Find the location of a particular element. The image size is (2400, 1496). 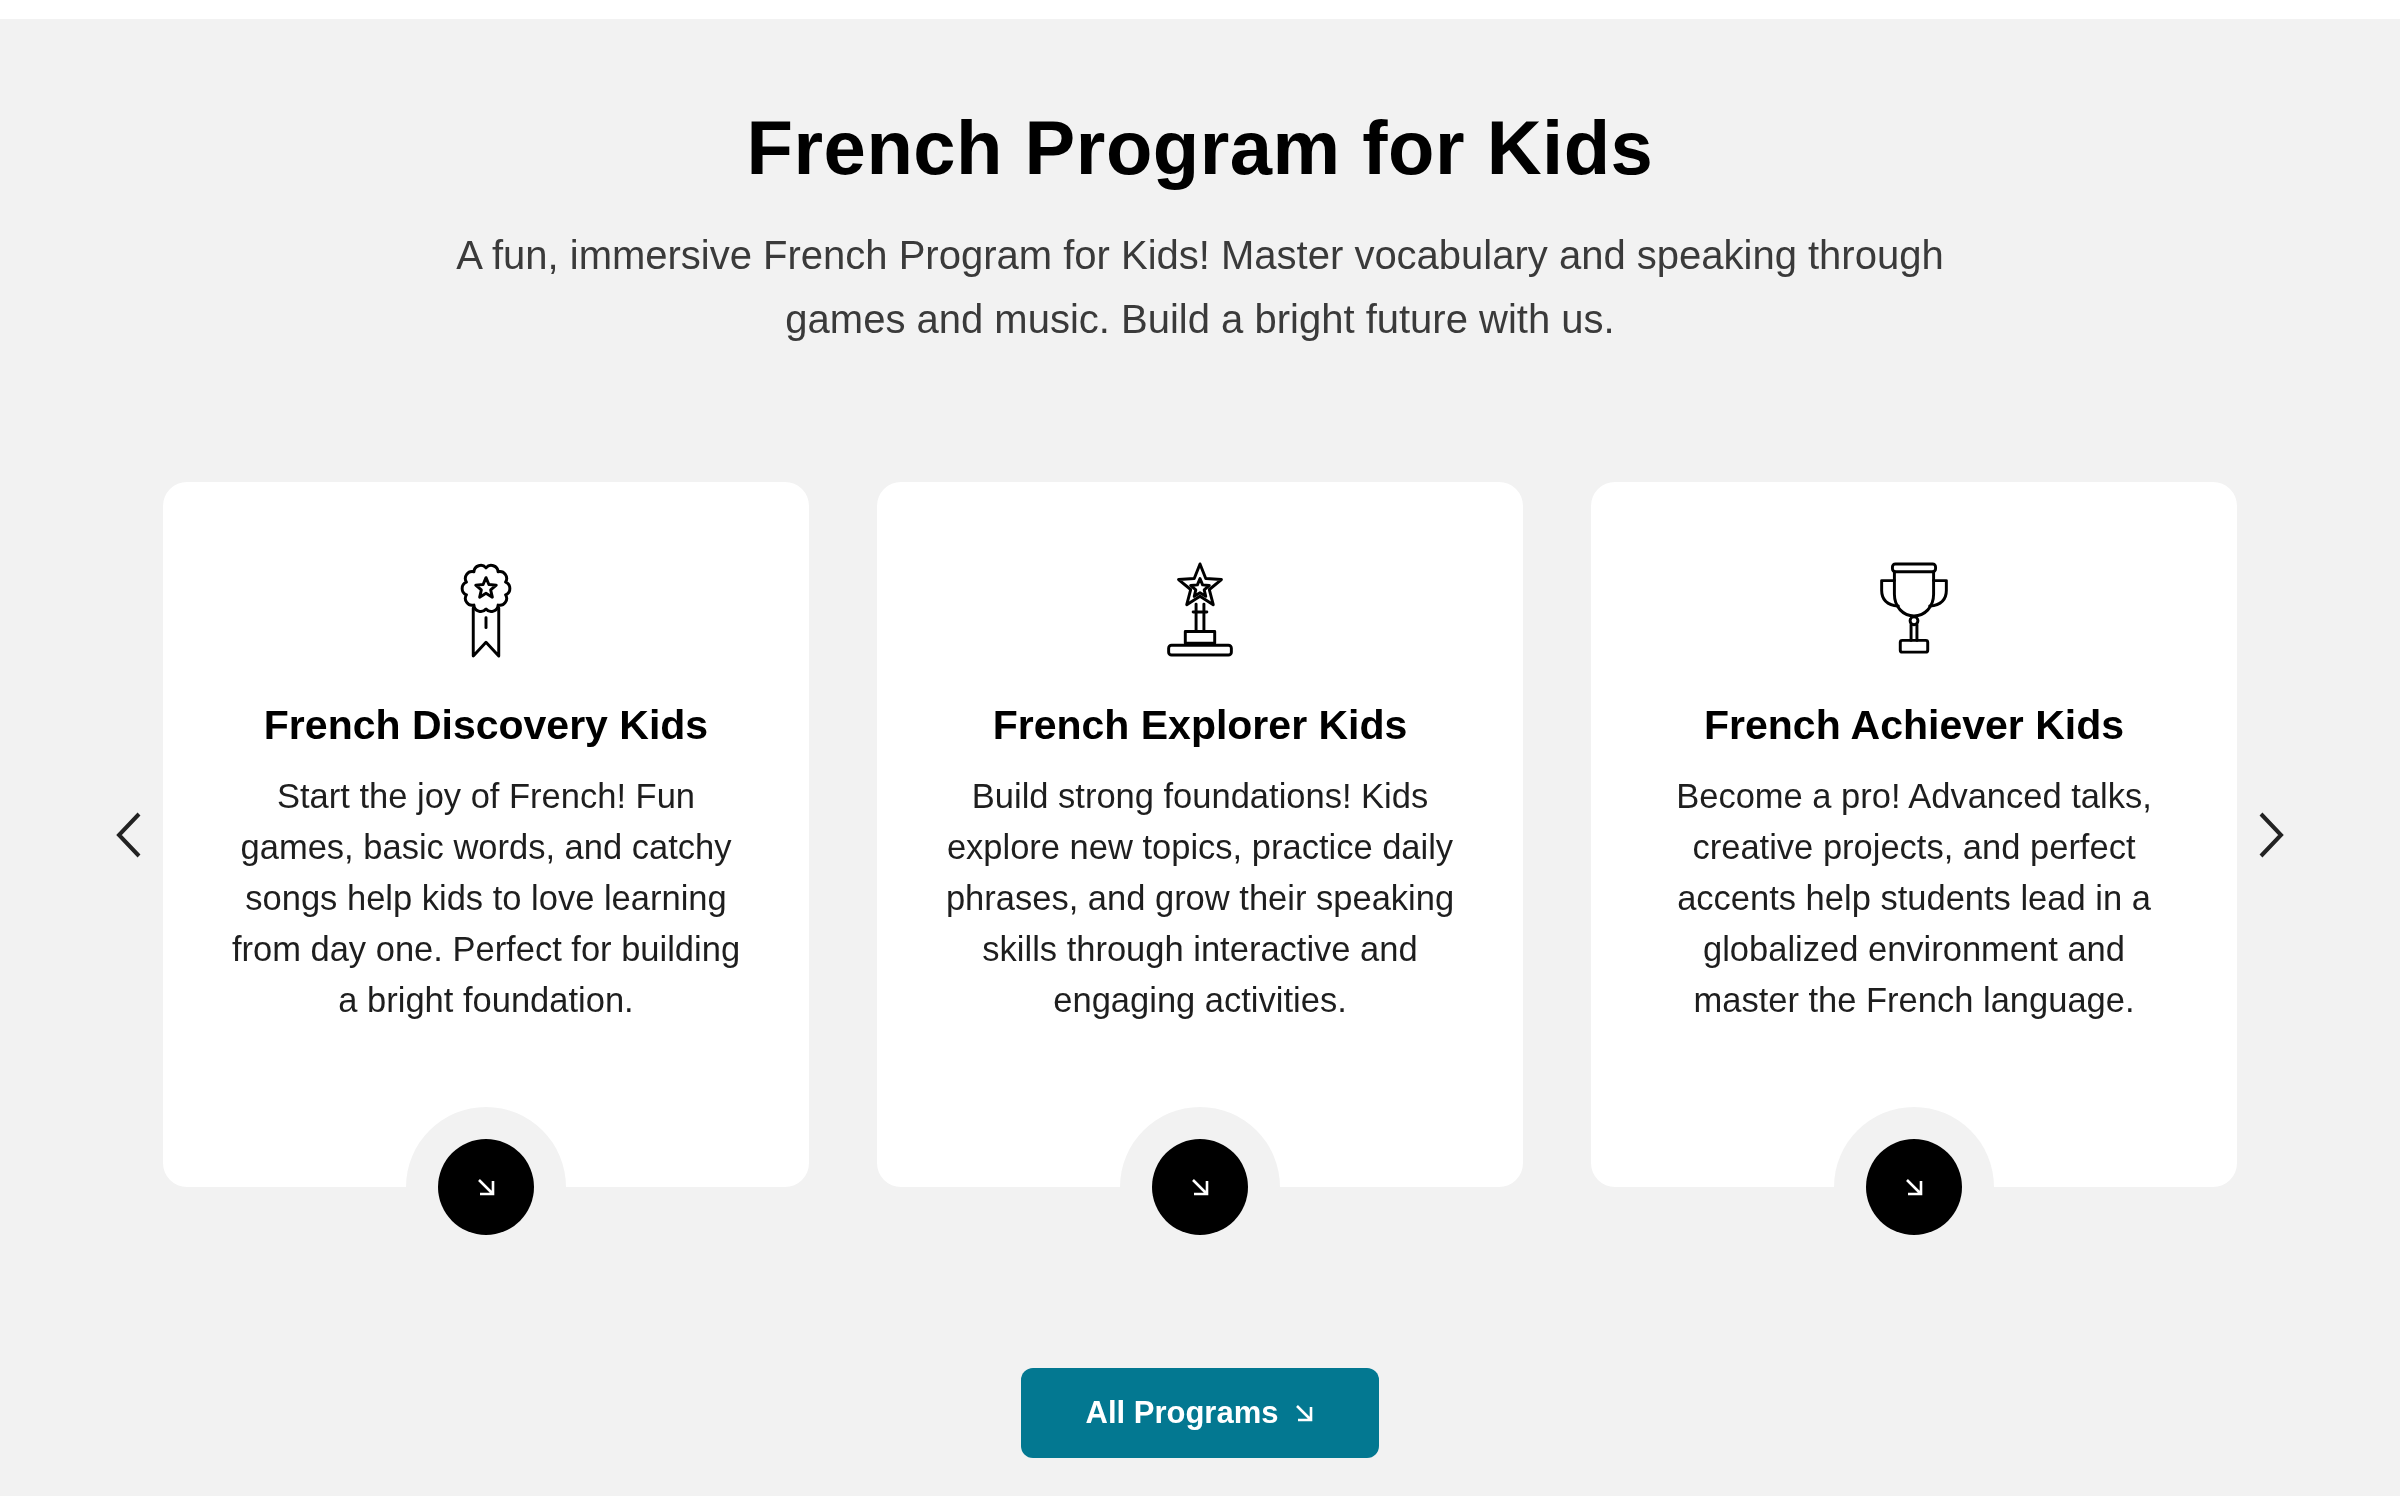

card-description: Build strong foundations! Kids explore new topics, practice daily phrases, and grow their speaking skills through interactive and engaging activities. is located at coordinates (1200, 898).